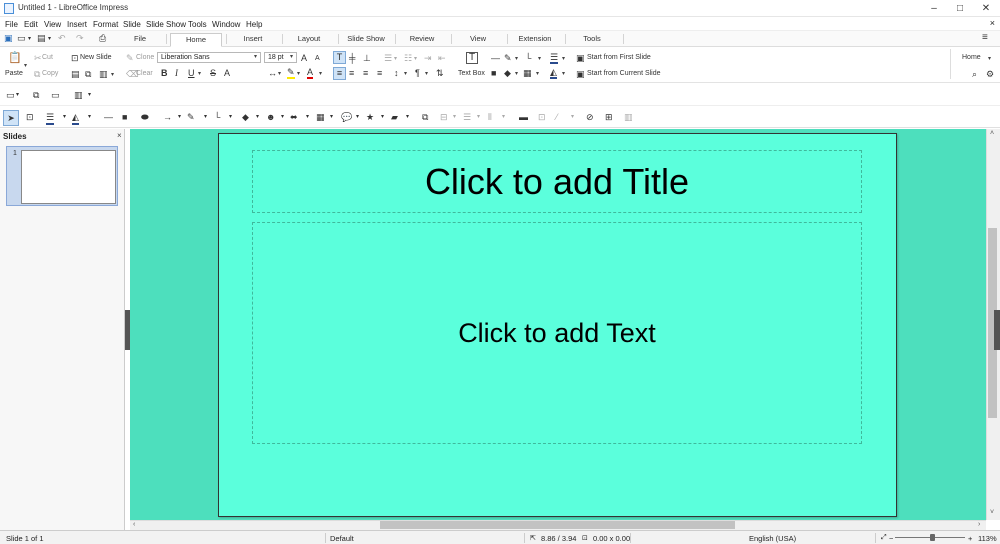 The height and width of the screenshot is (544, 1000). What do you see at coordinates (62, 38) in the screenshot?
I see `undo-icon: ↶` at bounding box center [62, 38].